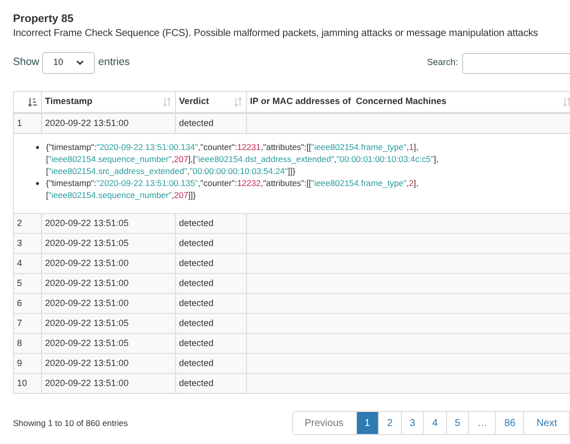  What do you see at coordinates (242, 159) in the screenshot?
I see `json-record: {"timestamp":"2020-09-22 13:51:00.134","counter":12231,"attributes":[["ieee802154.frame_type",1], ["ieee802154.sequence_number",207],["ieee802154.dst_address_extended","00:00:01:00:10:03:4c:c5"], ["ieee802154.src_address_extended","00:00:00:00:10:03:54:24"]]}` at bounding box center [242, 159].